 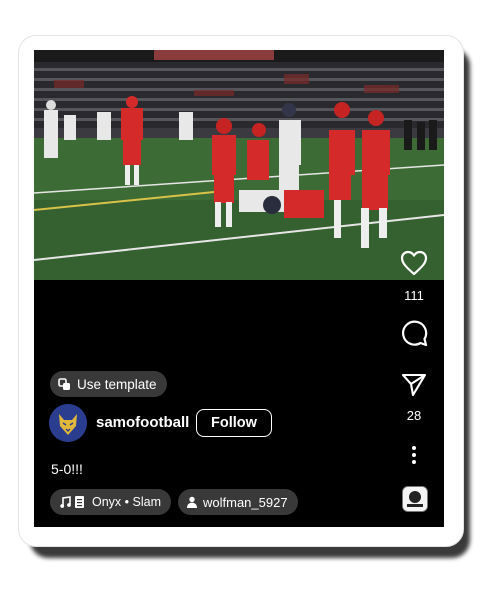 I want to click on audio-cover-icon, so click(x=415, y=499).